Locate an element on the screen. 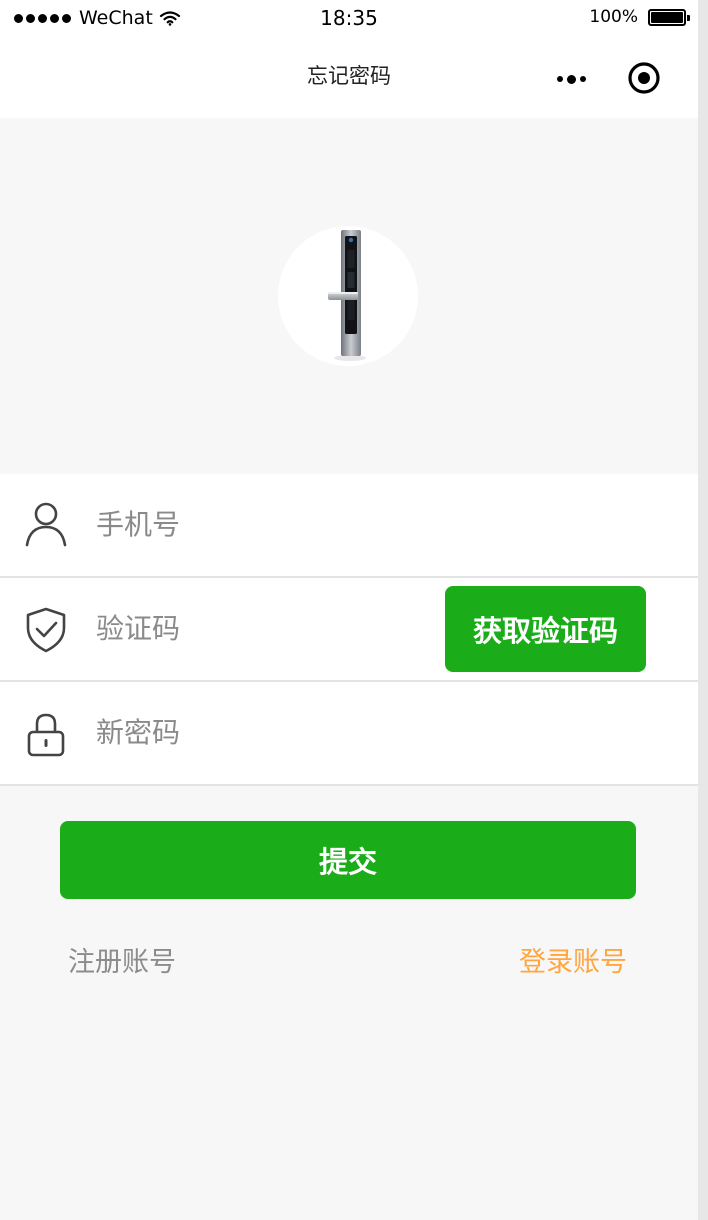 The image size is (708, 1220). navigation-bar: 忘记密码 is located at coordinates (349, 78).